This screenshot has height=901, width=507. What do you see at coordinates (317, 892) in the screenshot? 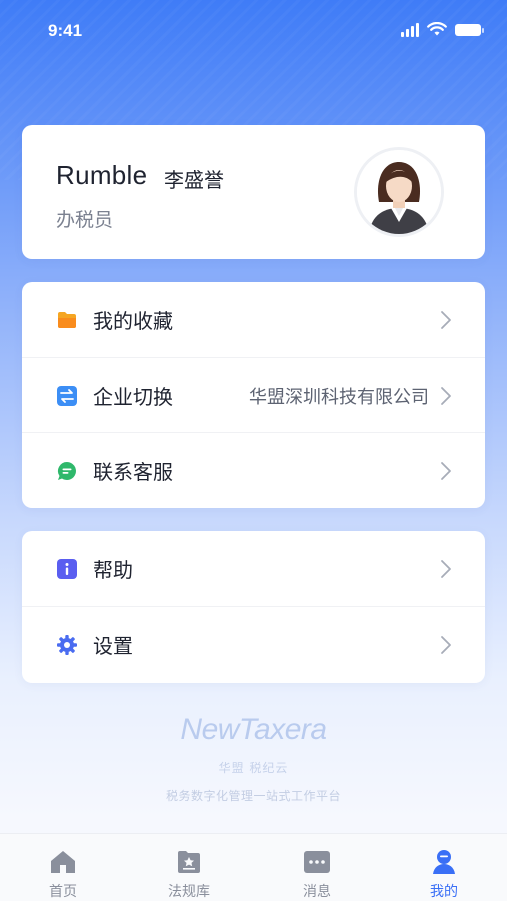
I see `tab-label: 消息` at bounding box center [317, 892].